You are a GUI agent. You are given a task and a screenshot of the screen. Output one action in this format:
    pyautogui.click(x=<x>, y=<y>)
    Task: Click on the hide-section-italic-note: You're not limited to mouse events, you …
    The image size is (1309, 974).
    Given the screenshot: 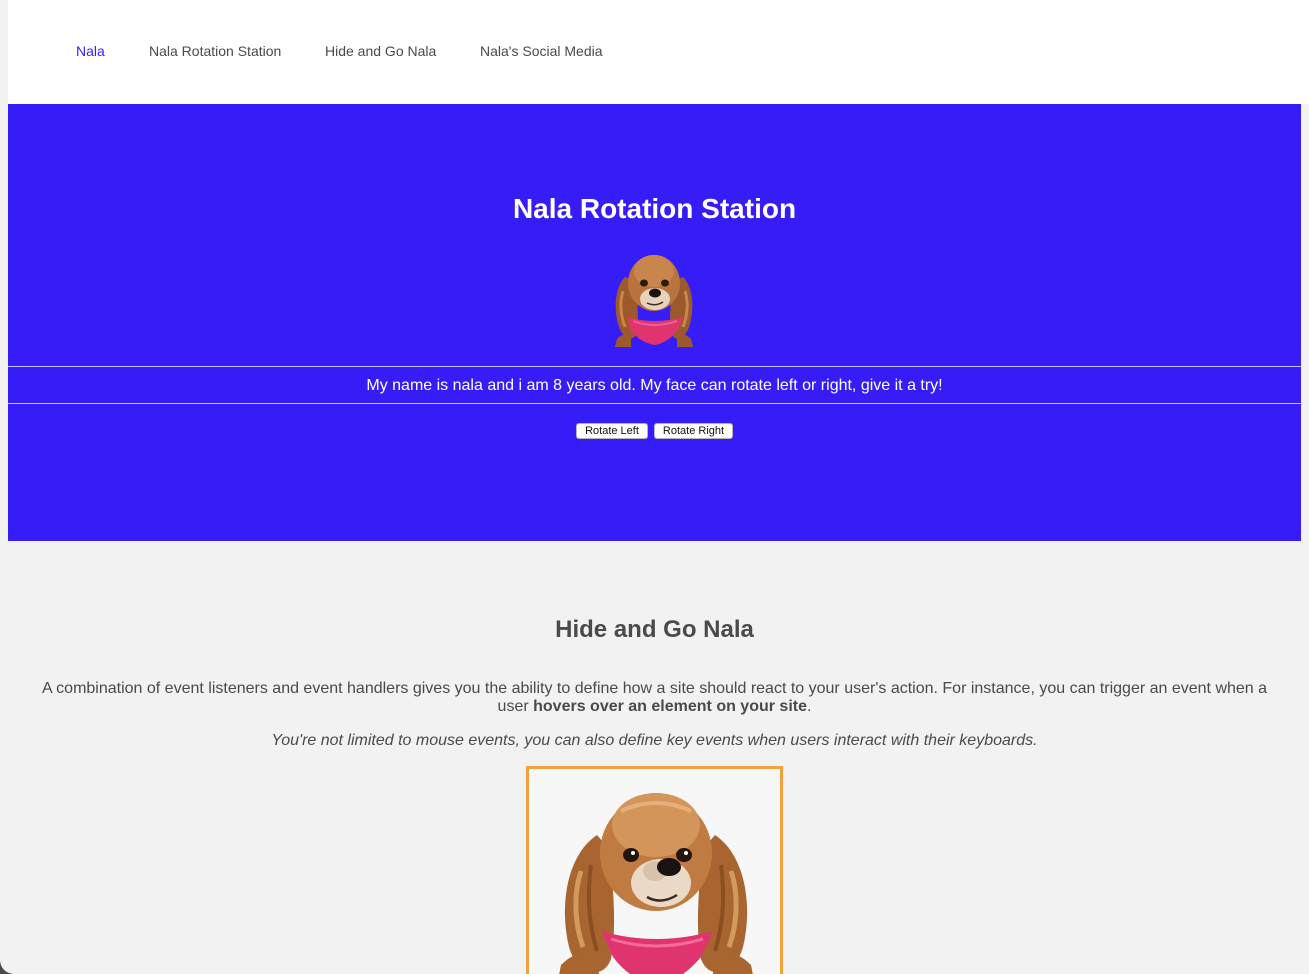 What is the action you would take?
    pyautogui.click(x=654, y=740)
    